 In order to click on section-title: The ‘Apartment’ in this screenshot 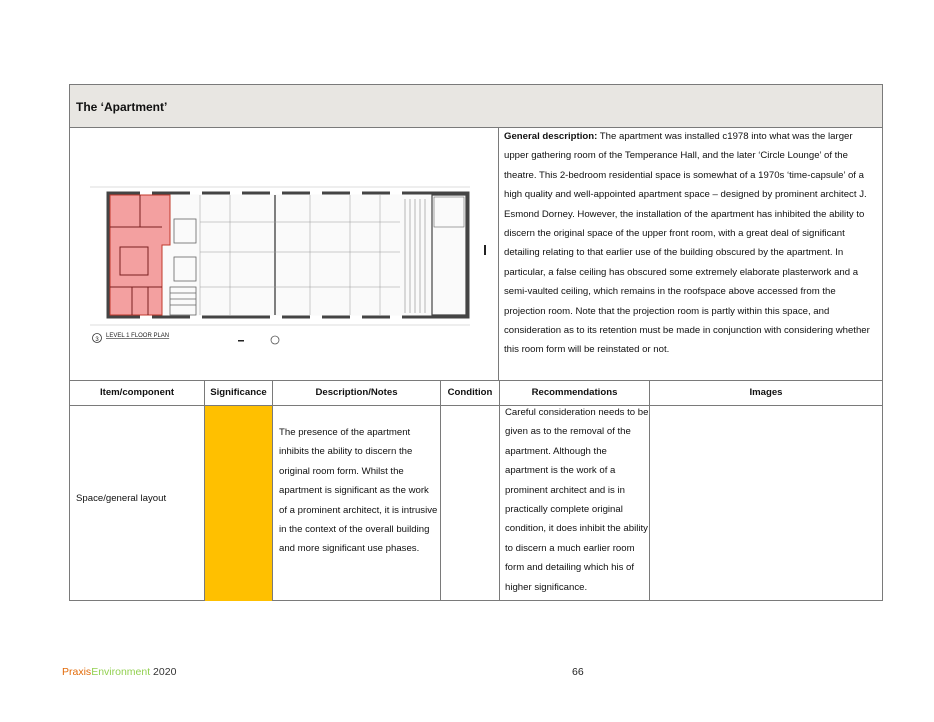, I will do `click(122, 107)`.